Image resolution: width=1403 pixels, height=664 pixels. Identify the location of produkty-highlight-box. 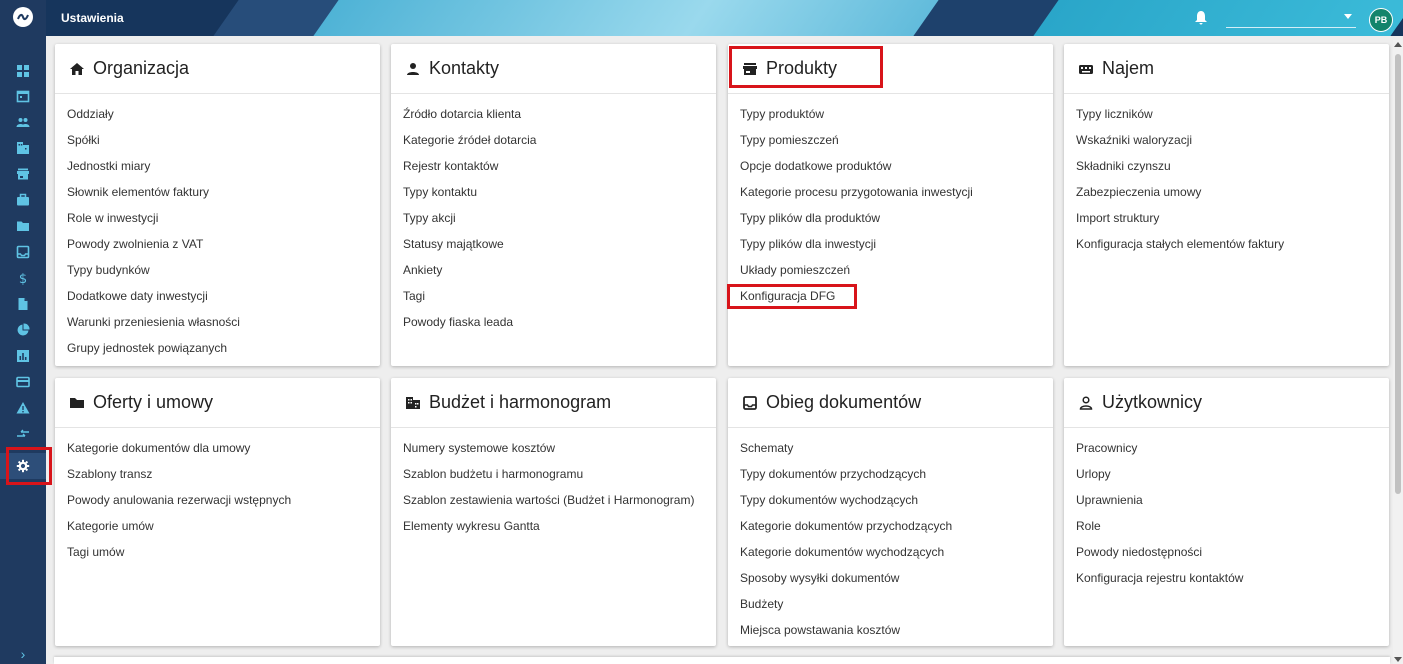
(806, 67).